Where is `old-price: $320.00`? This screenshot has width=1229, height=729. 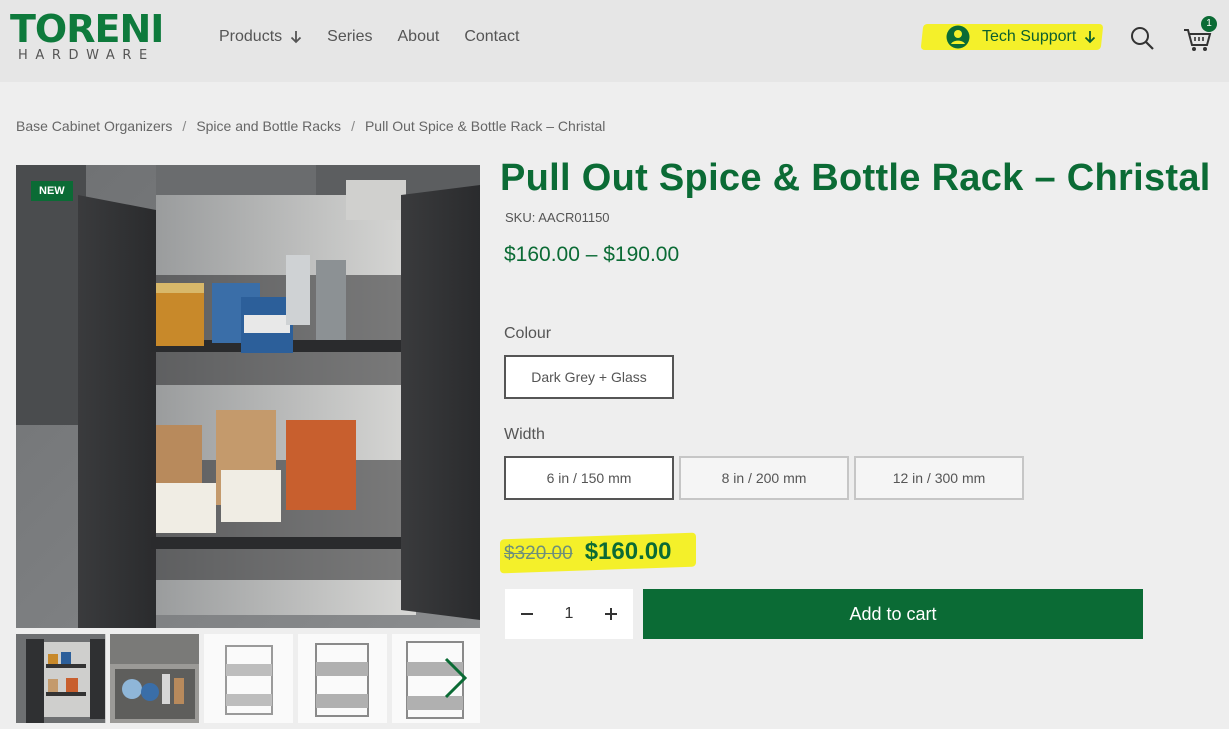 old-price: $320.00 is located at coordinates (538, 553).